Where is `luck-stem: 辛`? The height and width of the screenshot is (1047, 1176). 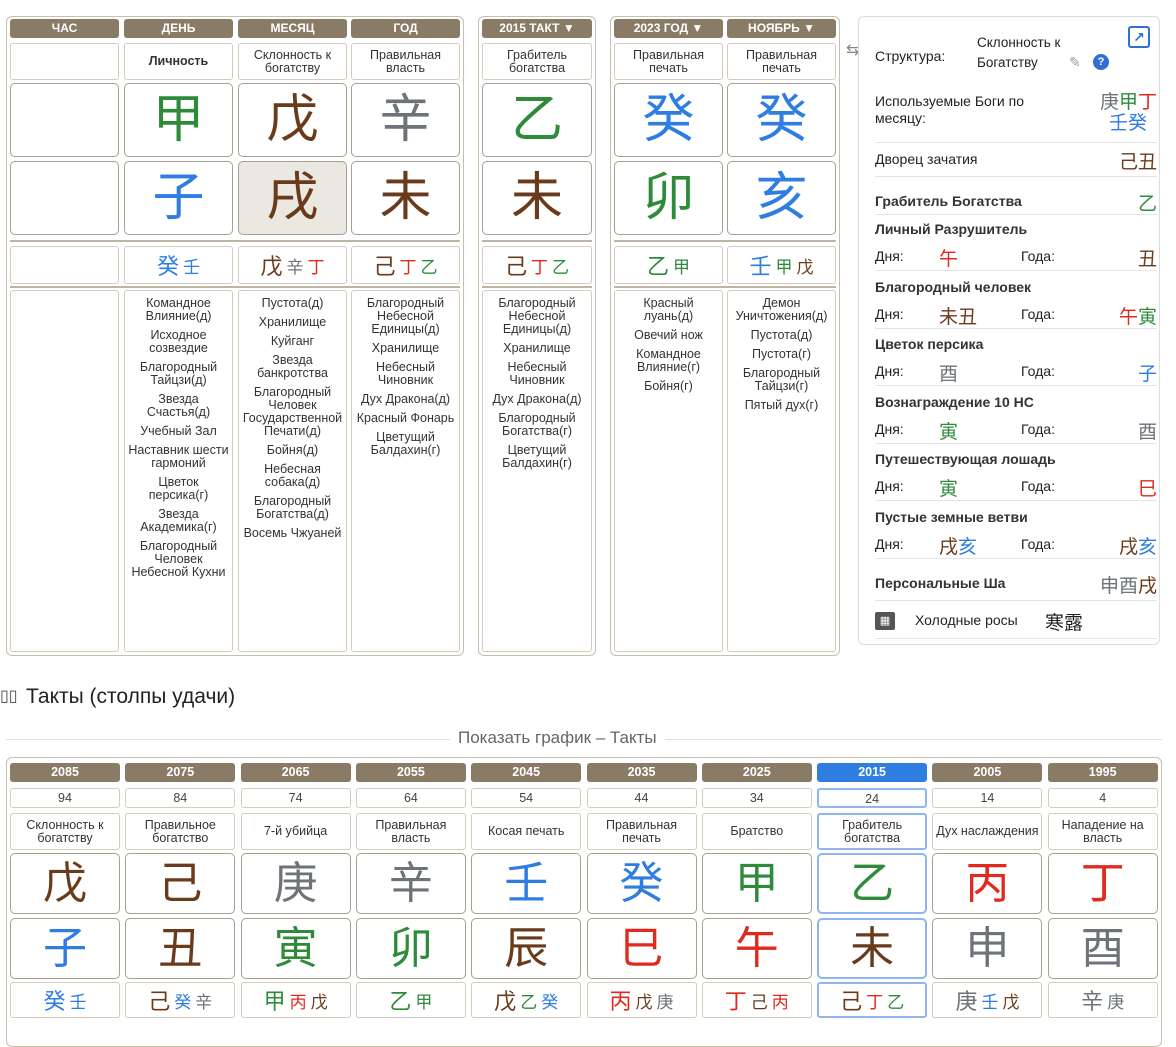 luck-stem: 辛 is located at coordinates (410, 883).